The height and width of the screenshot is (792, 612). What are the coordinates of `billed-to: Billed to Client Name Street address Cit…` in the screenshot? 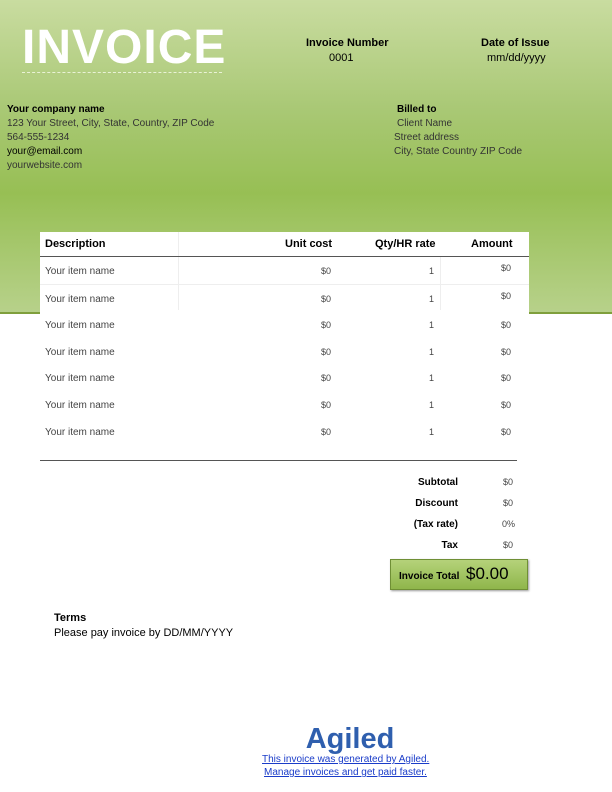 It's located at (458, 131).